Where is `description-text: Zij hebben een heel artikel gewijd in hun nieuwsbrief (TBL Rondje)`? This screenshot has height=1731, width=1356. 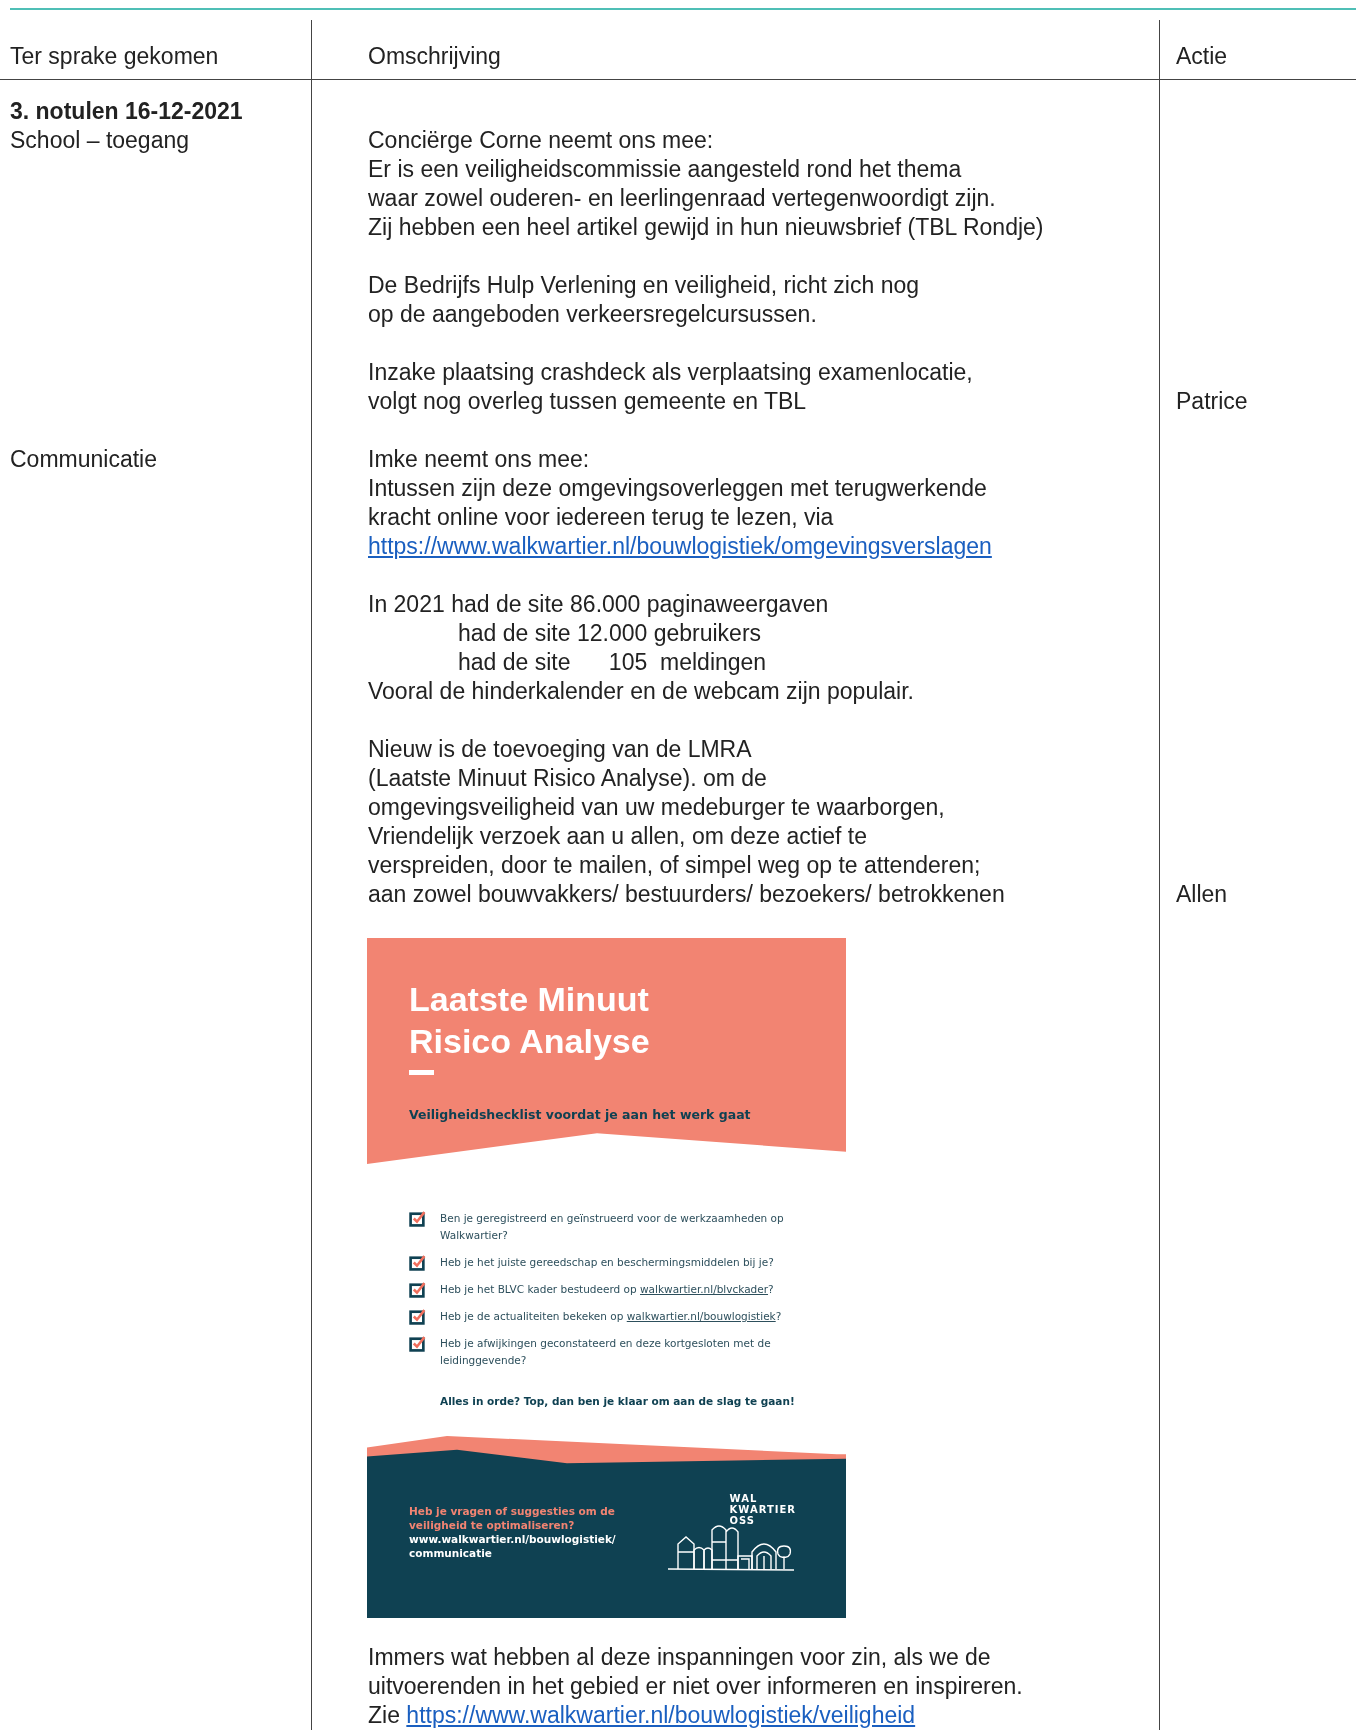
description-text: Zij hebben een heel artikel gewijd in hun nieuwsbrief (TBL Rondje) is located at coordinates (706, 227).